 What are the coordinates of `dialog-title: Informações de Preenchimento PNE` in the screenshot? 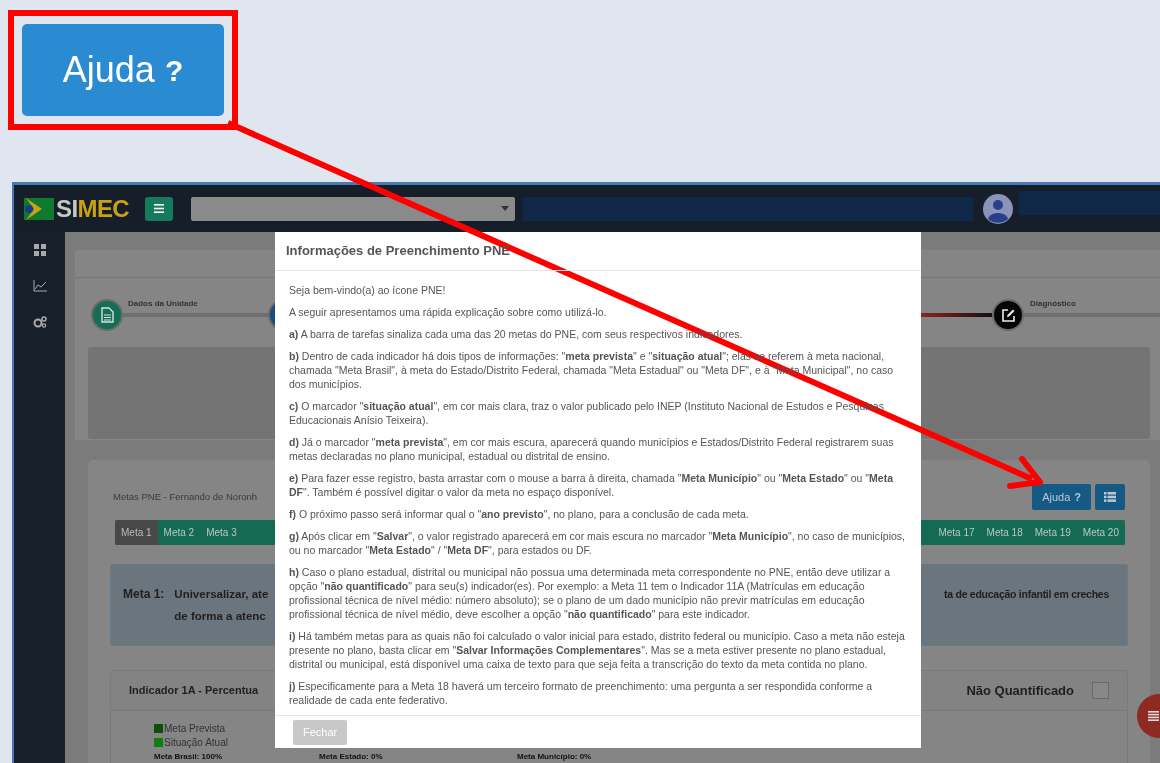 It's located at (398, 251).